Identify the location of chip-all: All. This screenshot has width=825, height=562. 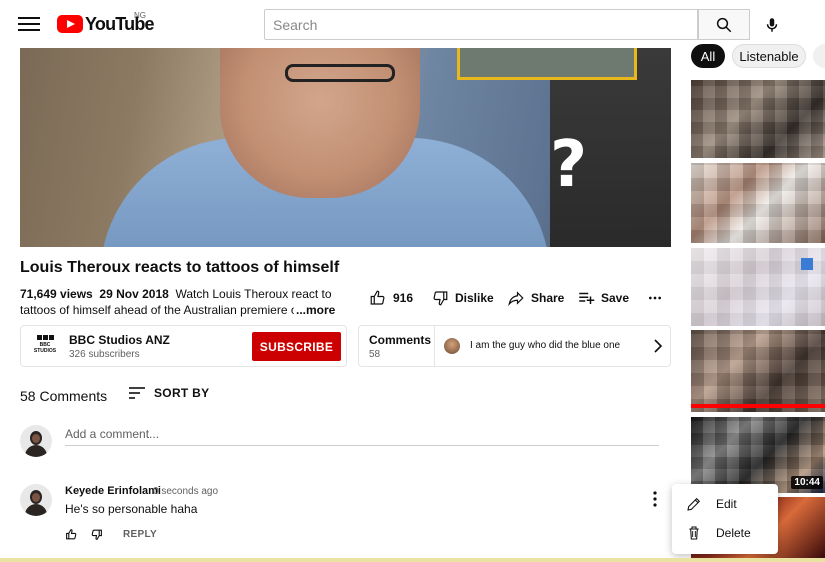
(708, 56).